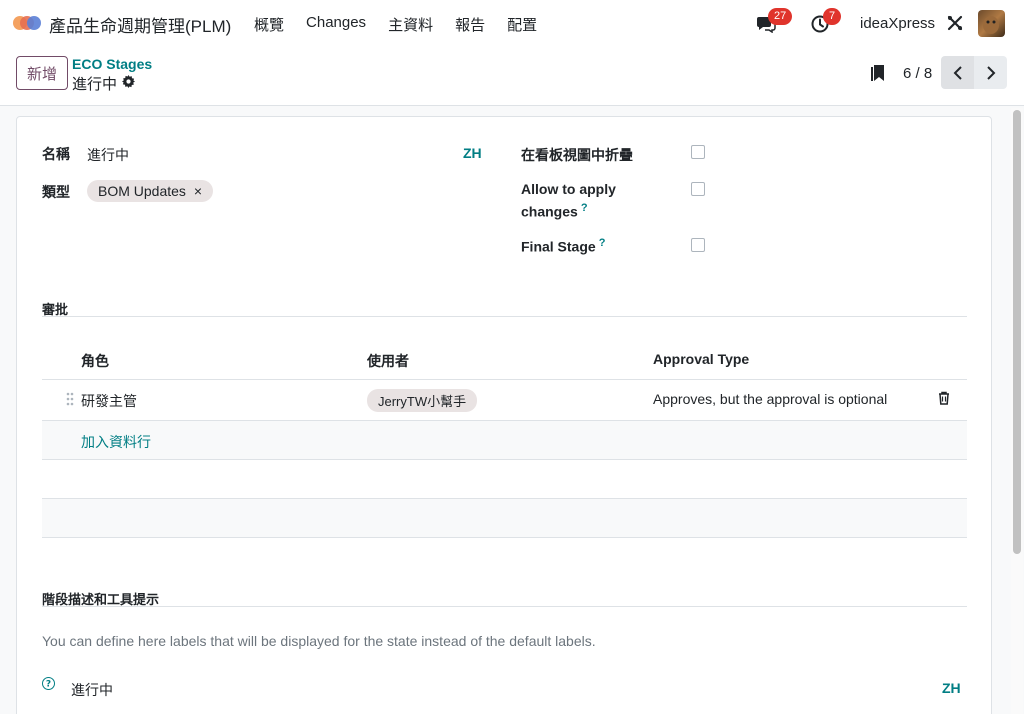 Image resolution: width=1024 pixels, height=714 pixels. I want to click on final-stage-label-text: Final Stage, so click(558, 246).